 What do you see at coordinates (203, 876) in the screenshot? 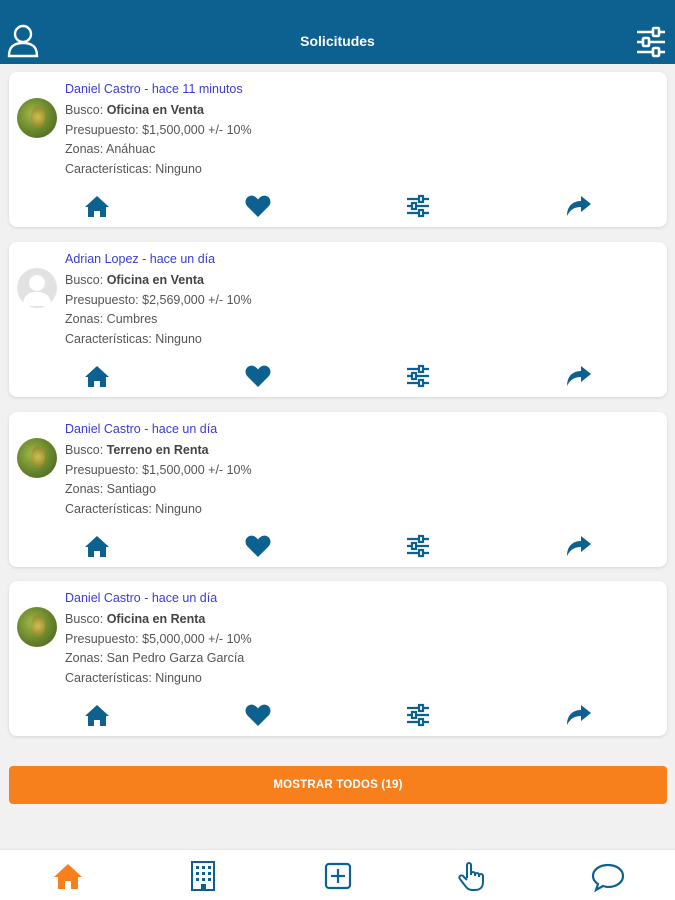
I see `tab-building-icon` at bounding box center [203, 876].